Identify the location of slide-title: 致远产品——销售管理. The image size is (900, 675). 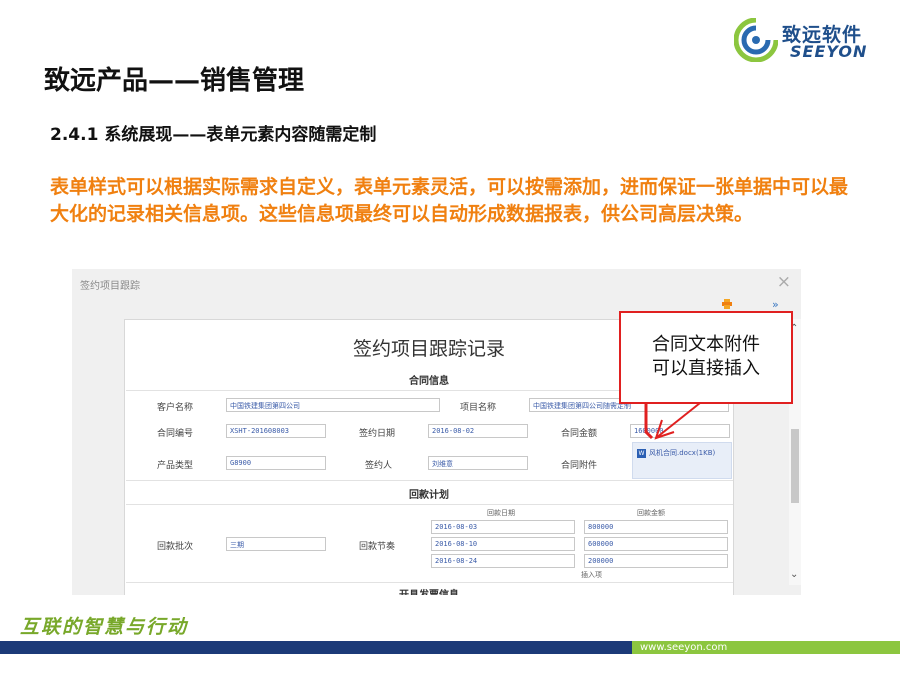
(174, 81).